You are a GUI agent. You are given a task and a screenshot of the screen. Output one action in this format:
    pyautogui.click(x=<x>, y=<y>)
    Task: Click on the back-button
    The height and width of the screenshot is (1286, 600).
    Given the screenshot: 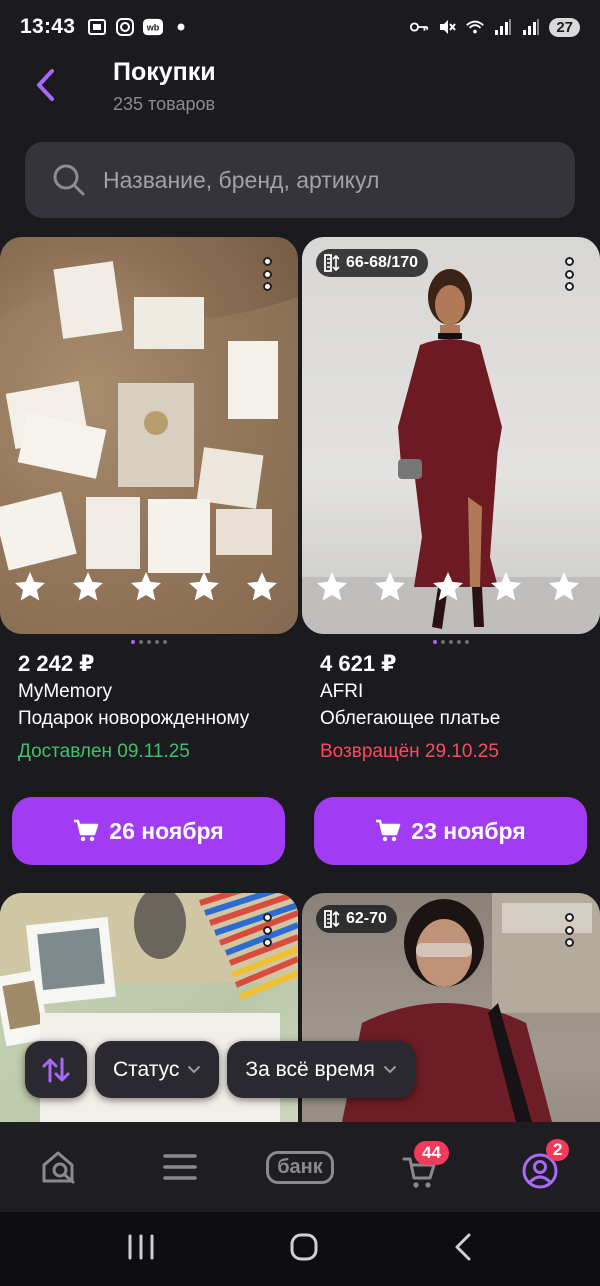 What is the action you would take?
    pyautogui.click(x=45, y=85)
    